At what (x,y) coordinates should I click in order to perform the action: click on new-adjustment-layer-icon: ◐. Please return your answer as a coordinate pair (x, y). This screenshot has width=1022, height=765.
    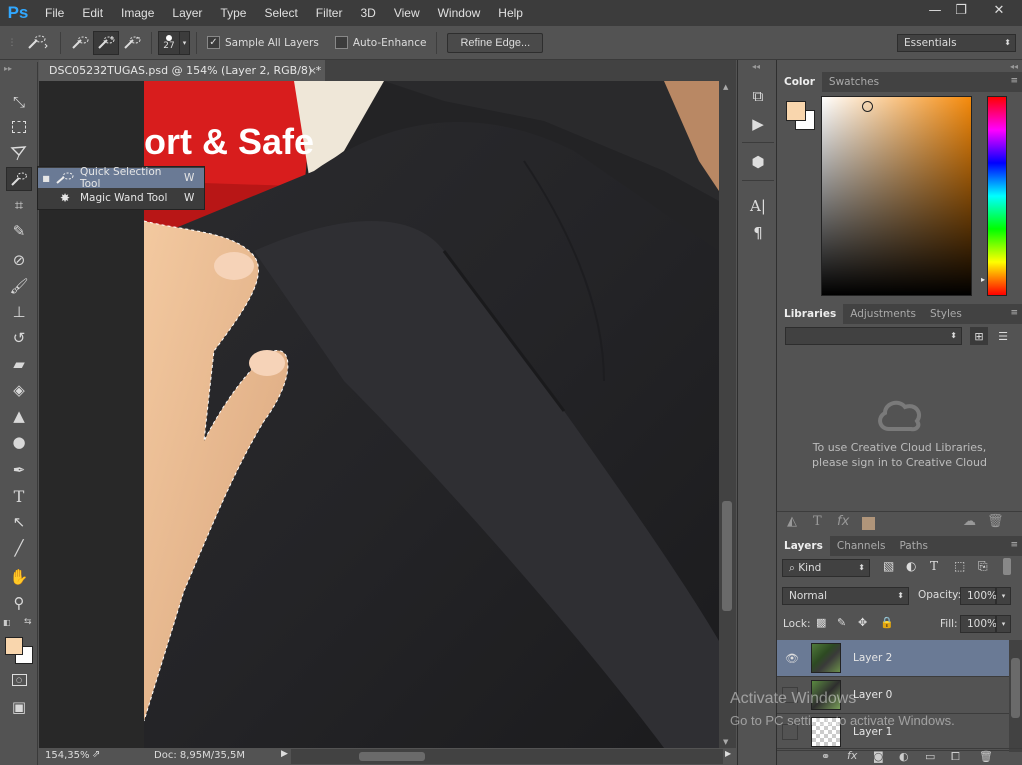
    Looking at the image, I should click on (904, 756).